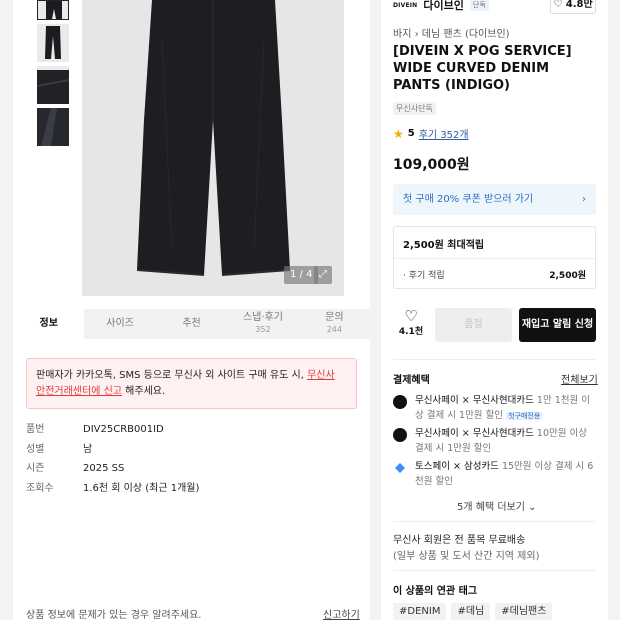 The height and width of the screenshot is (620, 620). I want to click on review-link: 후기 352개, so click(444, 133).